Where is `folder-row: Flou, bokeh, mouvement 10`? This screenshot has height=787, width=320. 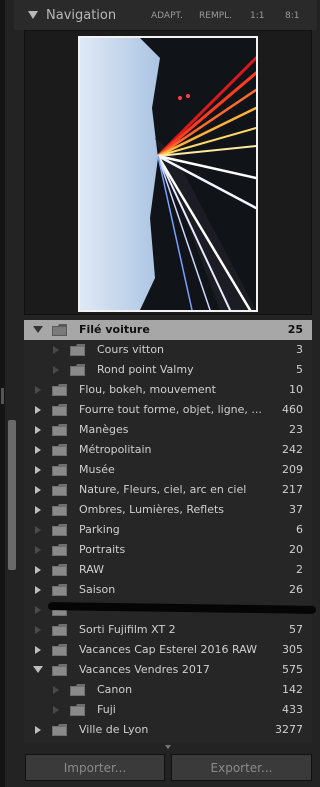
folder-row: Flou, bokeh, mouvement 10 is located at coordinates (168, 390).